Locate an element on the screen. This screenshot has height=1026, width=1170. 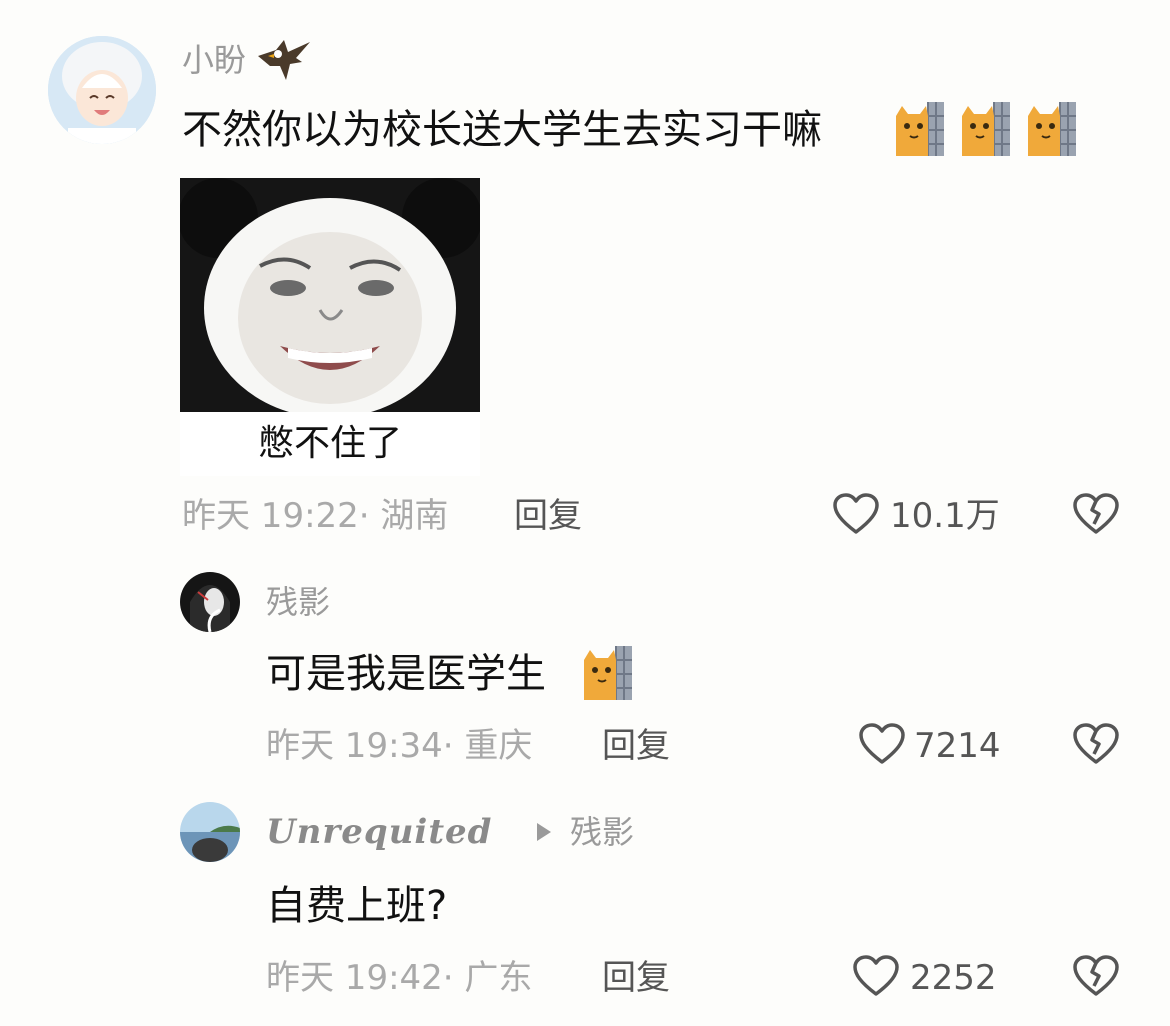
meme-image: 憋不住了 is located at coordinates (330, 327).